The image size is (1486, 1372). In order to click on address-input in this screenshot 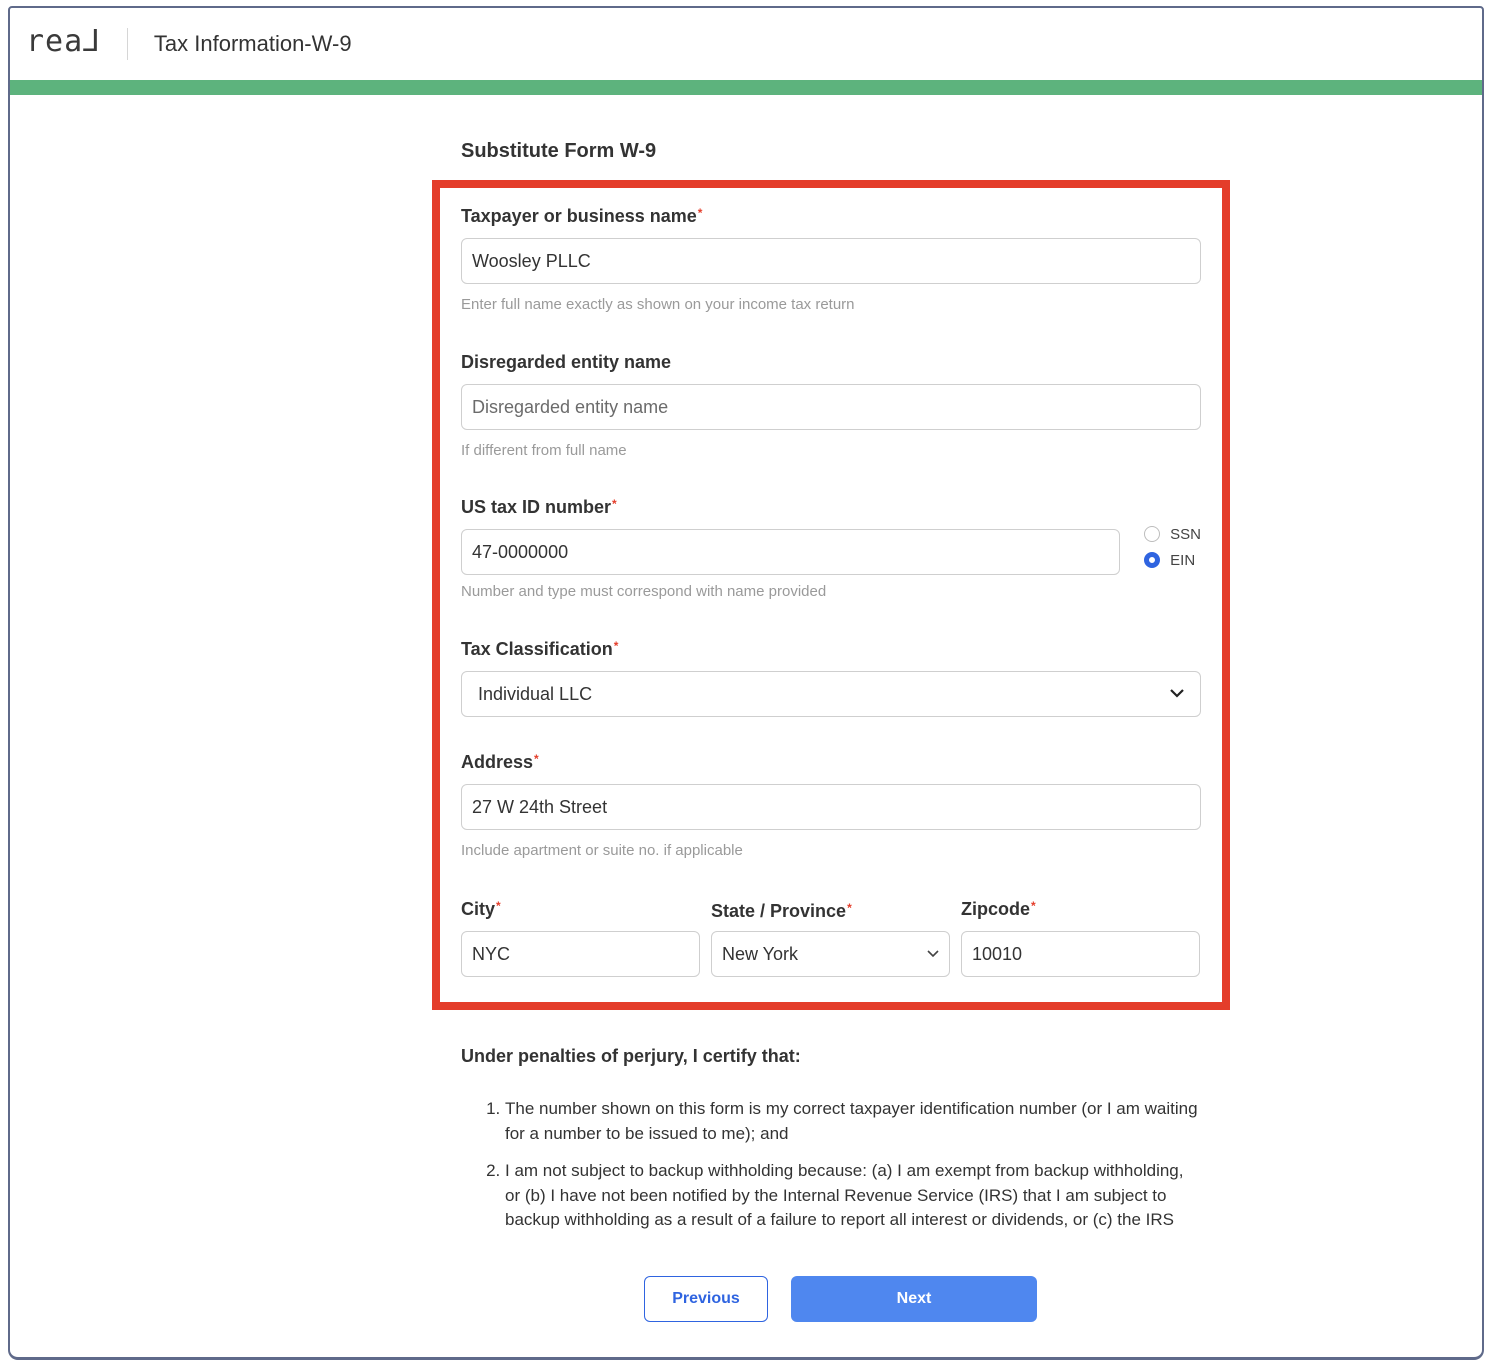, I will do `click(831, 807)`.